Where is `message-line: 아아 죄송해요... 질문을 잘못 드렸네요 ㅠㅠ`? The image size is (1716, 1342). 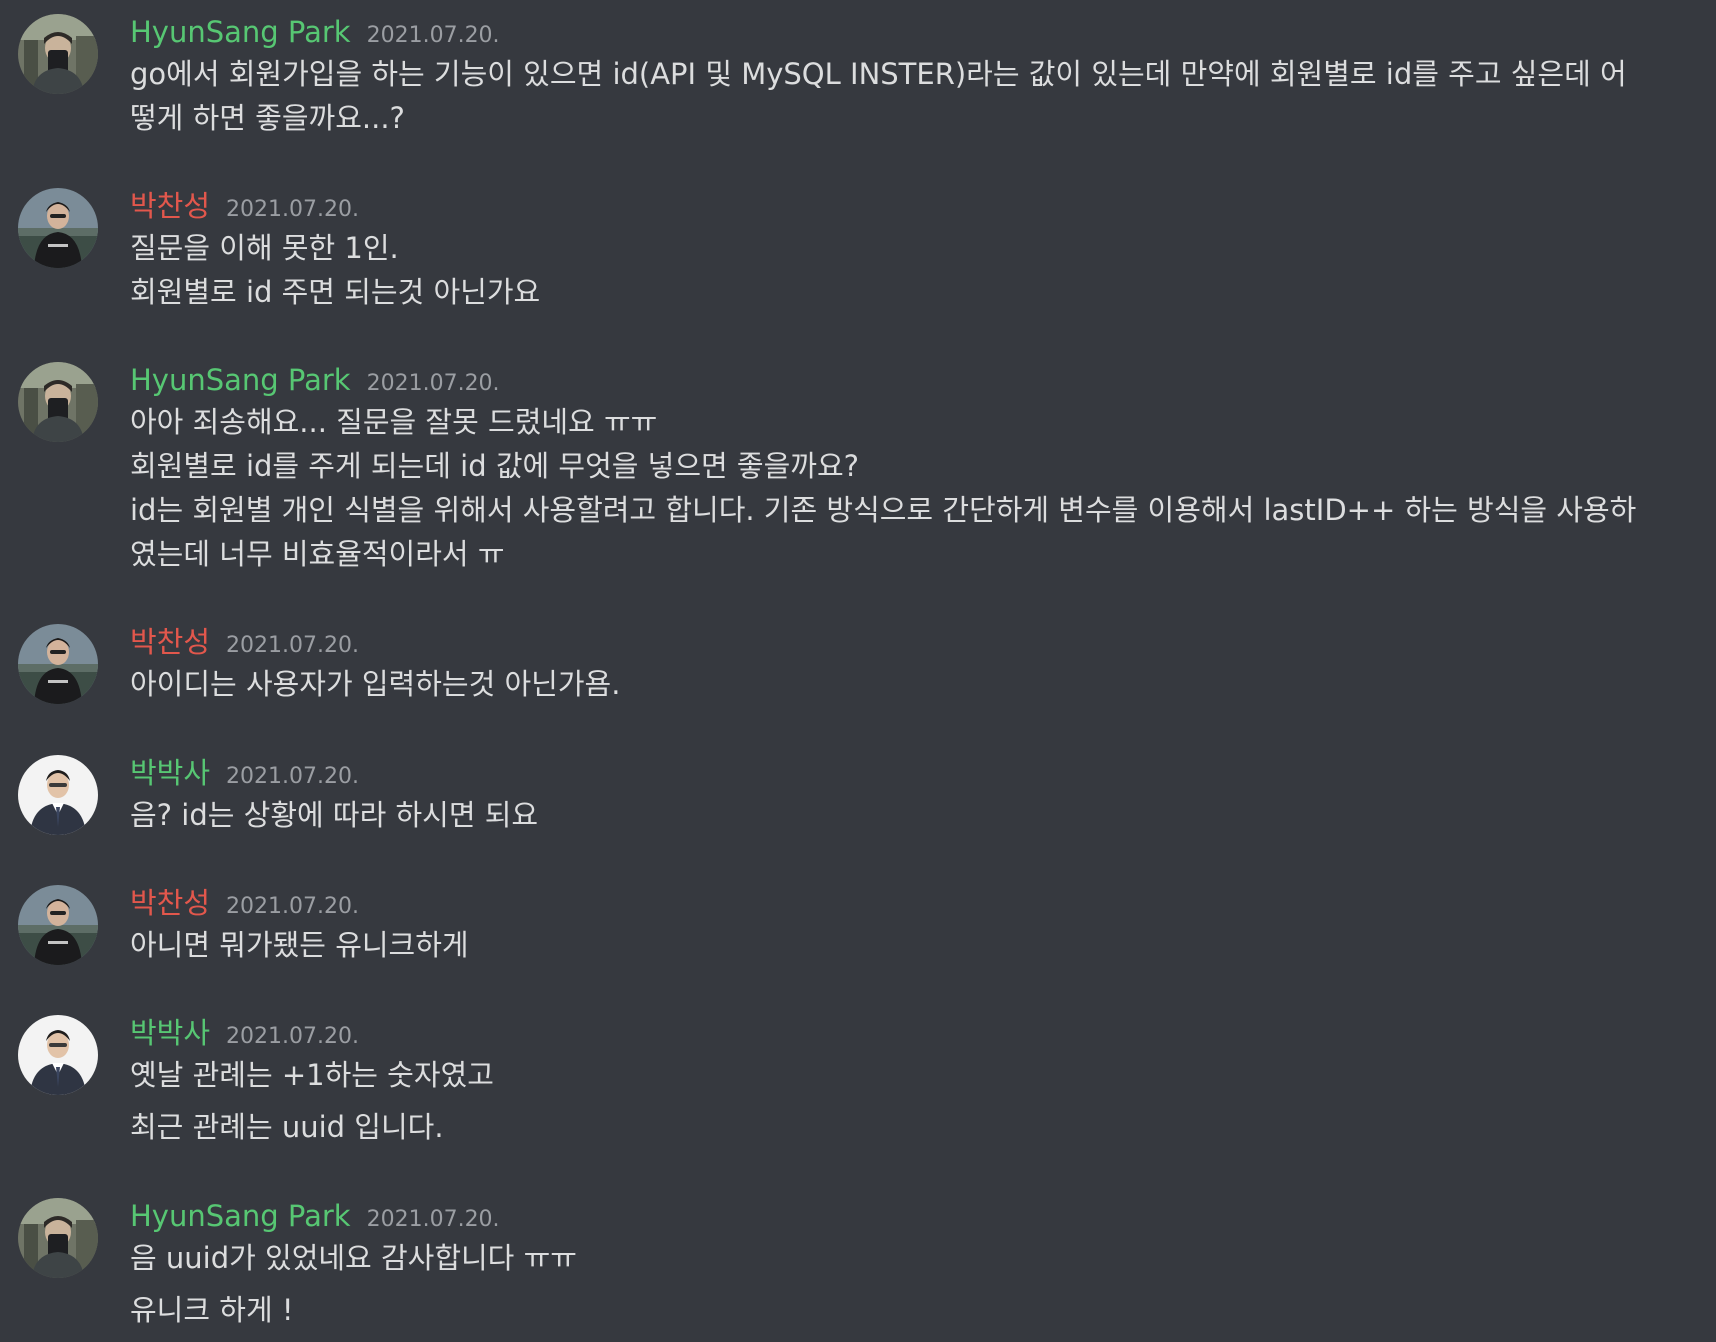 message-line: 아아 죄송해요... 질문을 잘못 드렸네요 ㅠㅠ is located at coordinates (394, 422).